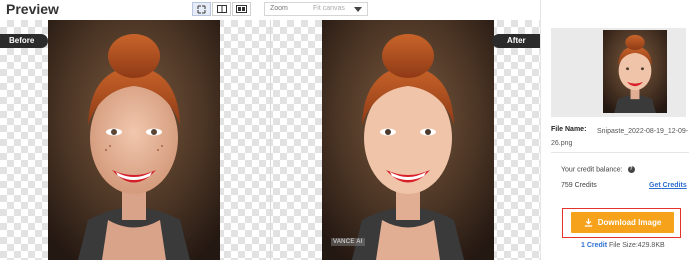 The image size is (700, 260). I want to click on credit-balance-label: Your credit balance: ?, so click(598, 169).